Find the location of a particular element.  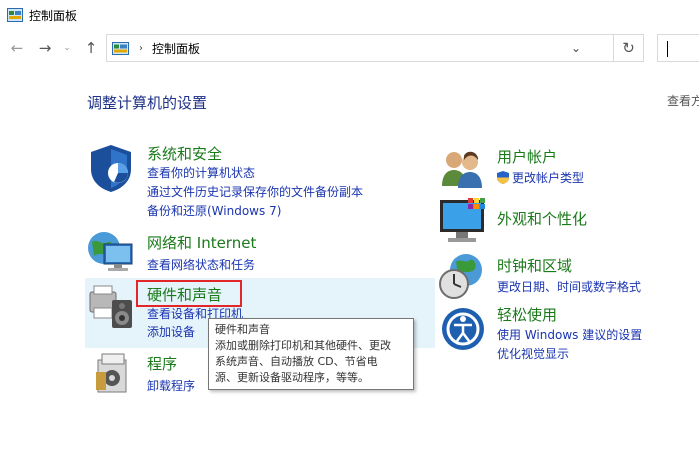

category-network-internet: 网络和 Internet is located at coordinates (201, 242).